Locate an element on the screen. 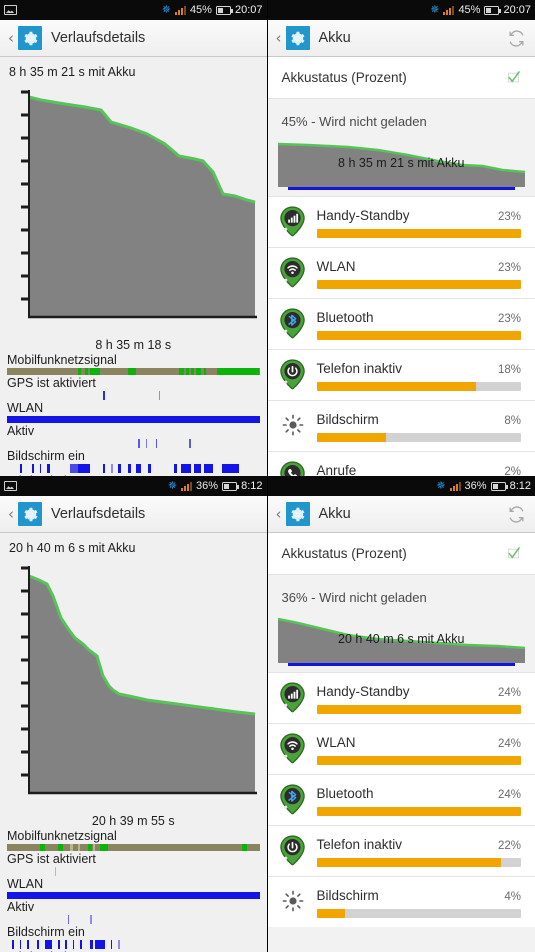  timeline-bar-wlan is located at coordinates (133, 419).